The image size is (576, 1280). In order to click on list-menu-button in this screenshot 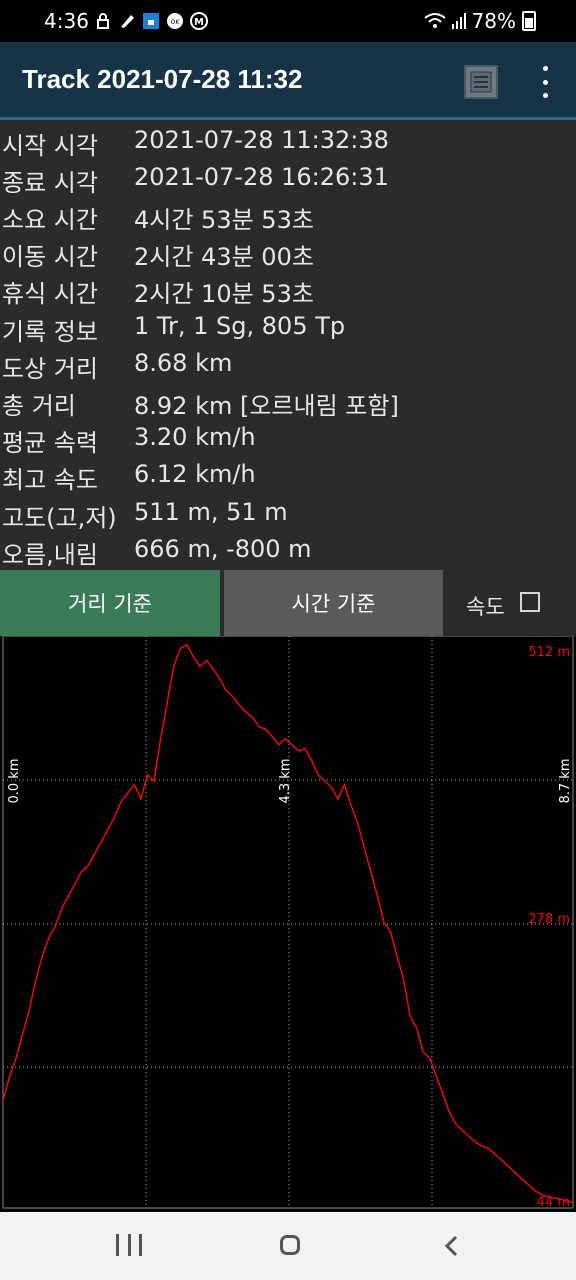, I will do `click(481, 82)`.